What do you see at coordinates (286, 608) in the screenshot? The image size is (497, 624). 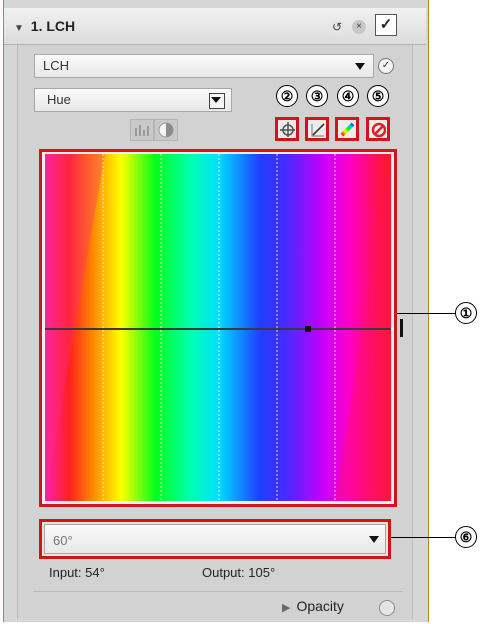 I see `play-triangle-icon: ▶` at bounding box center [286, 608].